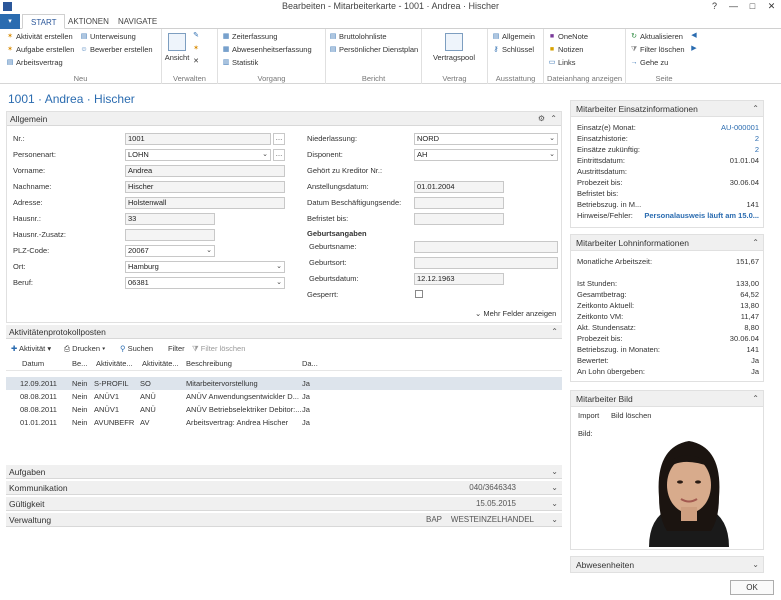 Image resolution: width=781 pixels, height=600 pixels. What do you see at coordinates (170, 219) in the screenshot?
I see `hausnr-field: 33` at bounding box center [170, 219].